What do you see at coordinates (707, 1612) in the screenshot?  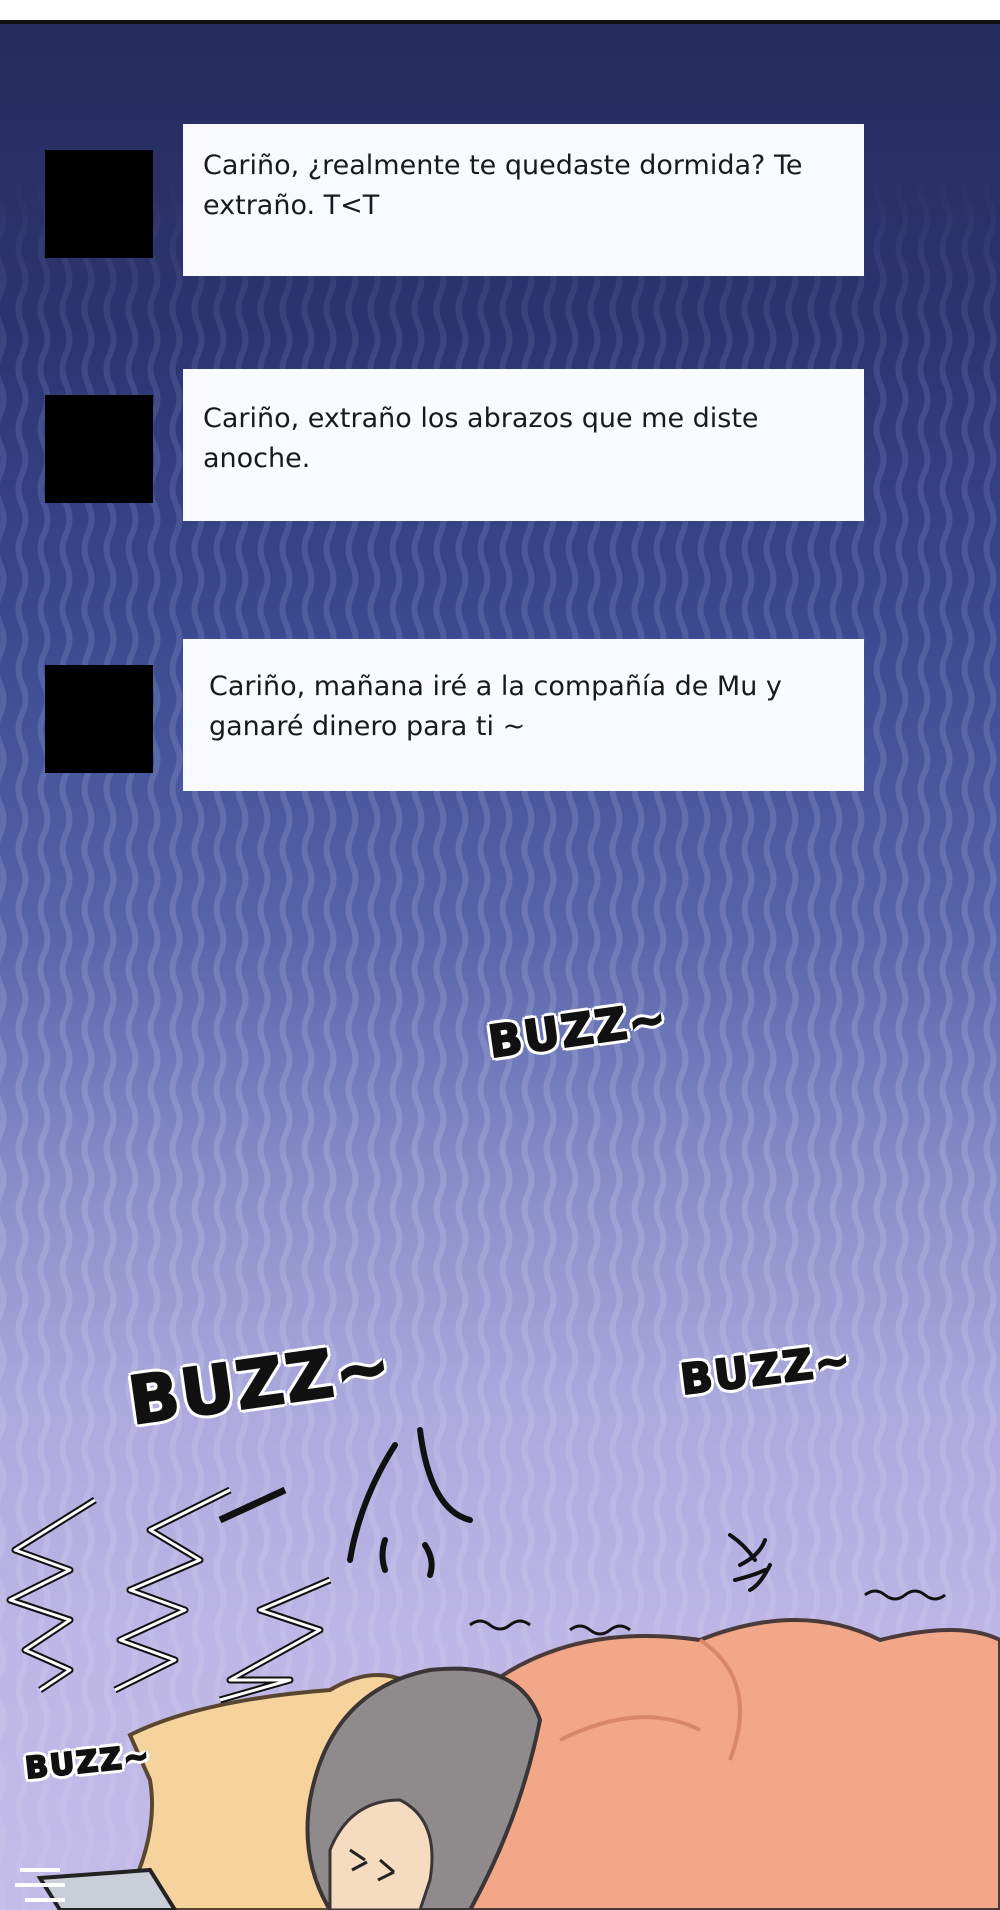 I see `snore-marks` at bounding box center [707, 1612].